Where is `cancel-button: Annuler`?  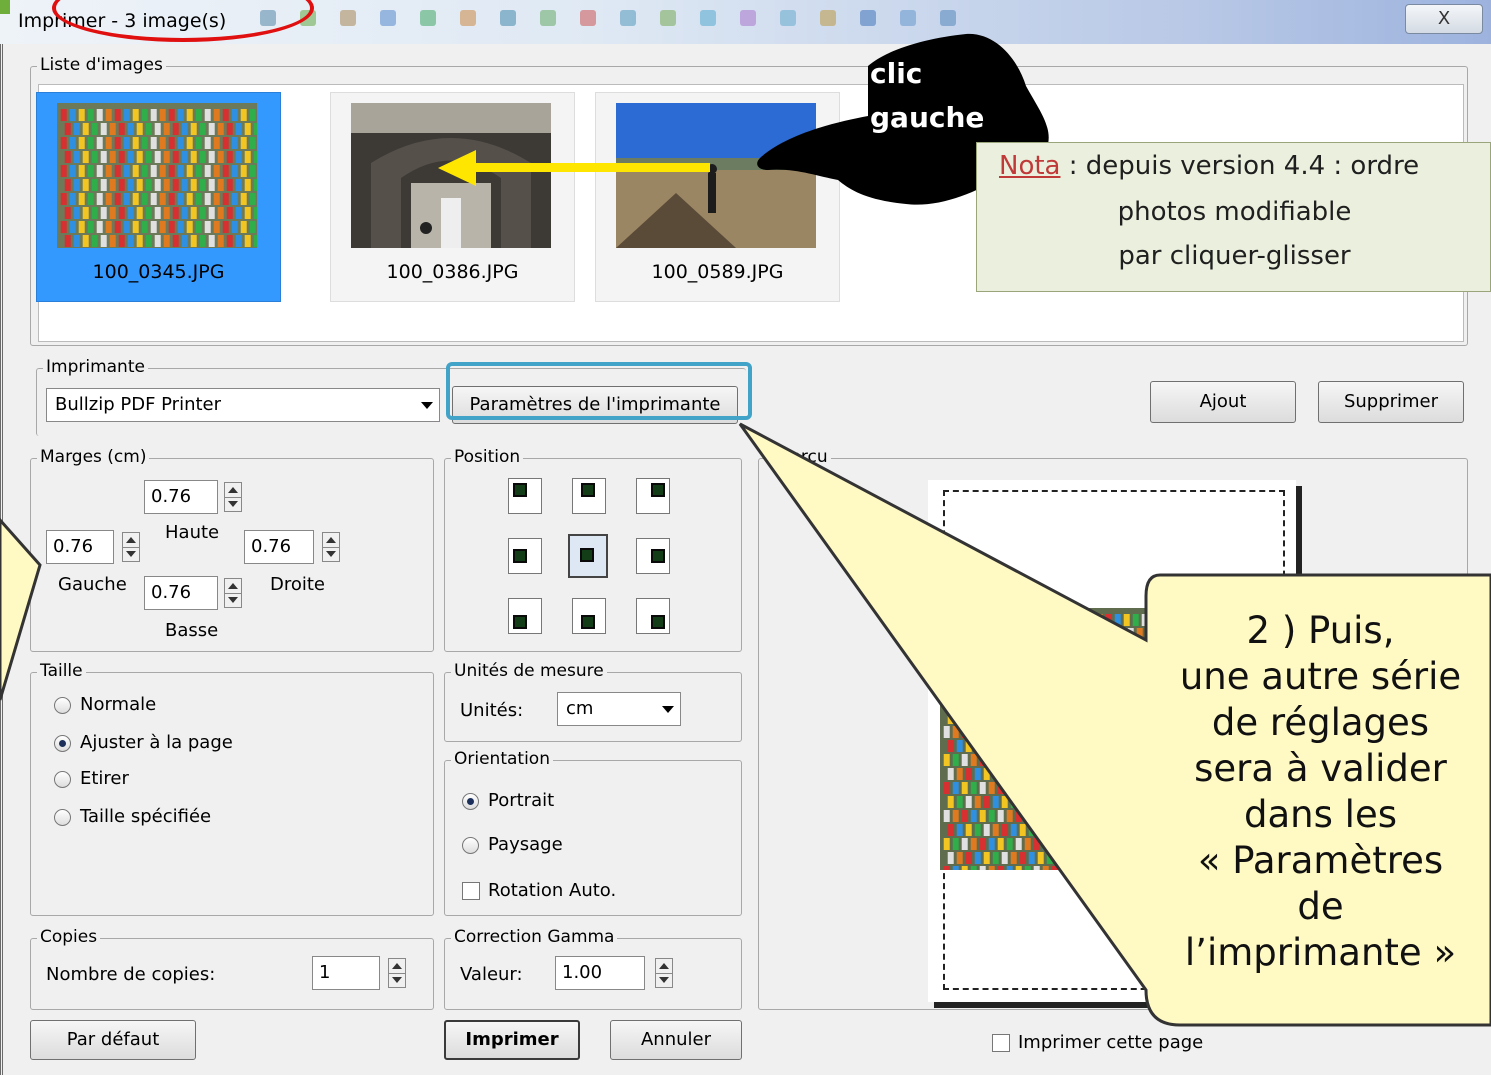
cancel-button: Annuler is located at coordinates (676, 1040).